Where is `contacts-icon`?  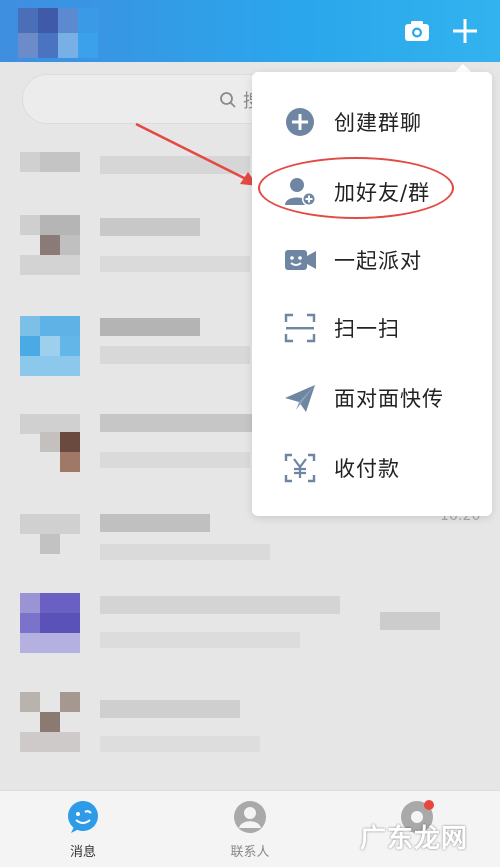 contacts-icon is located at coordinates (250, 817).